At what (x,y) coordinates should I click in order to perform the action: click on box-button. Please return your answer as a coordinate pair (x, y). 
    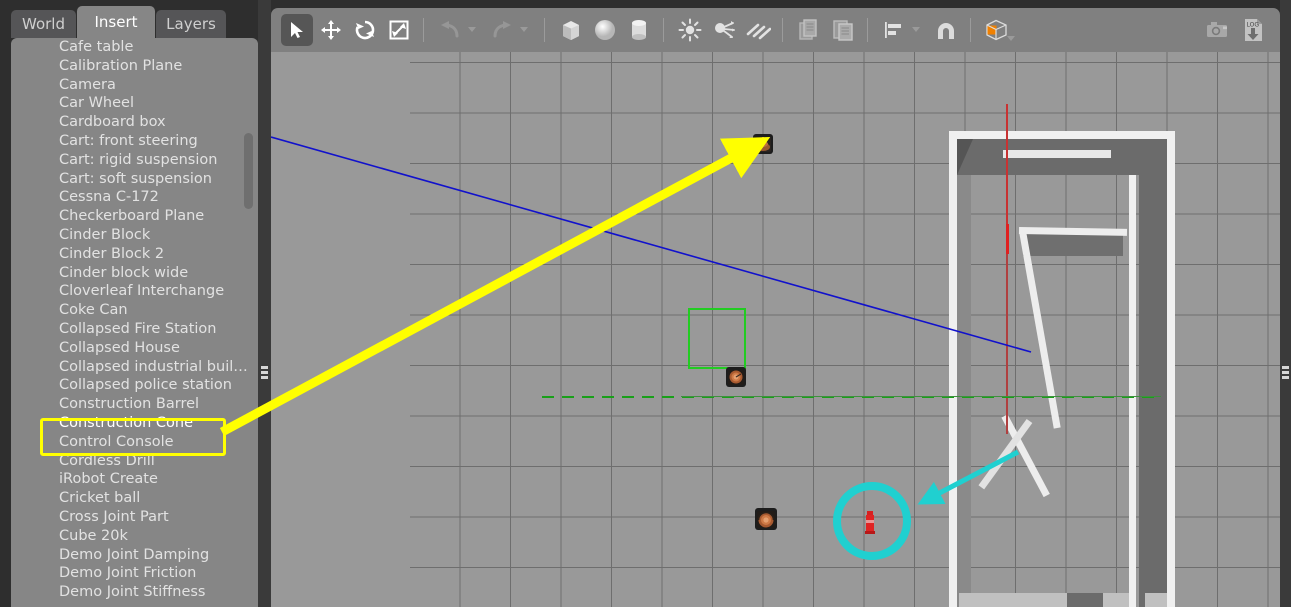
    Looking at the image, I should click on (571, 30).